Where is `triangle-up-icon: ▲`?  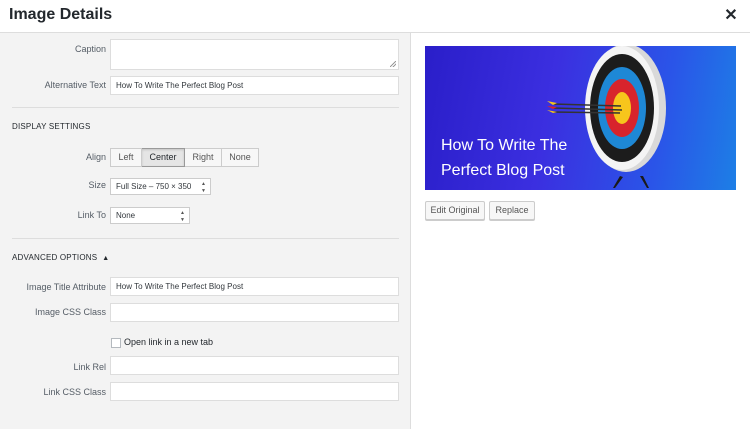 triangle-up-icon: ▲ is located at coordinates (106, 258).